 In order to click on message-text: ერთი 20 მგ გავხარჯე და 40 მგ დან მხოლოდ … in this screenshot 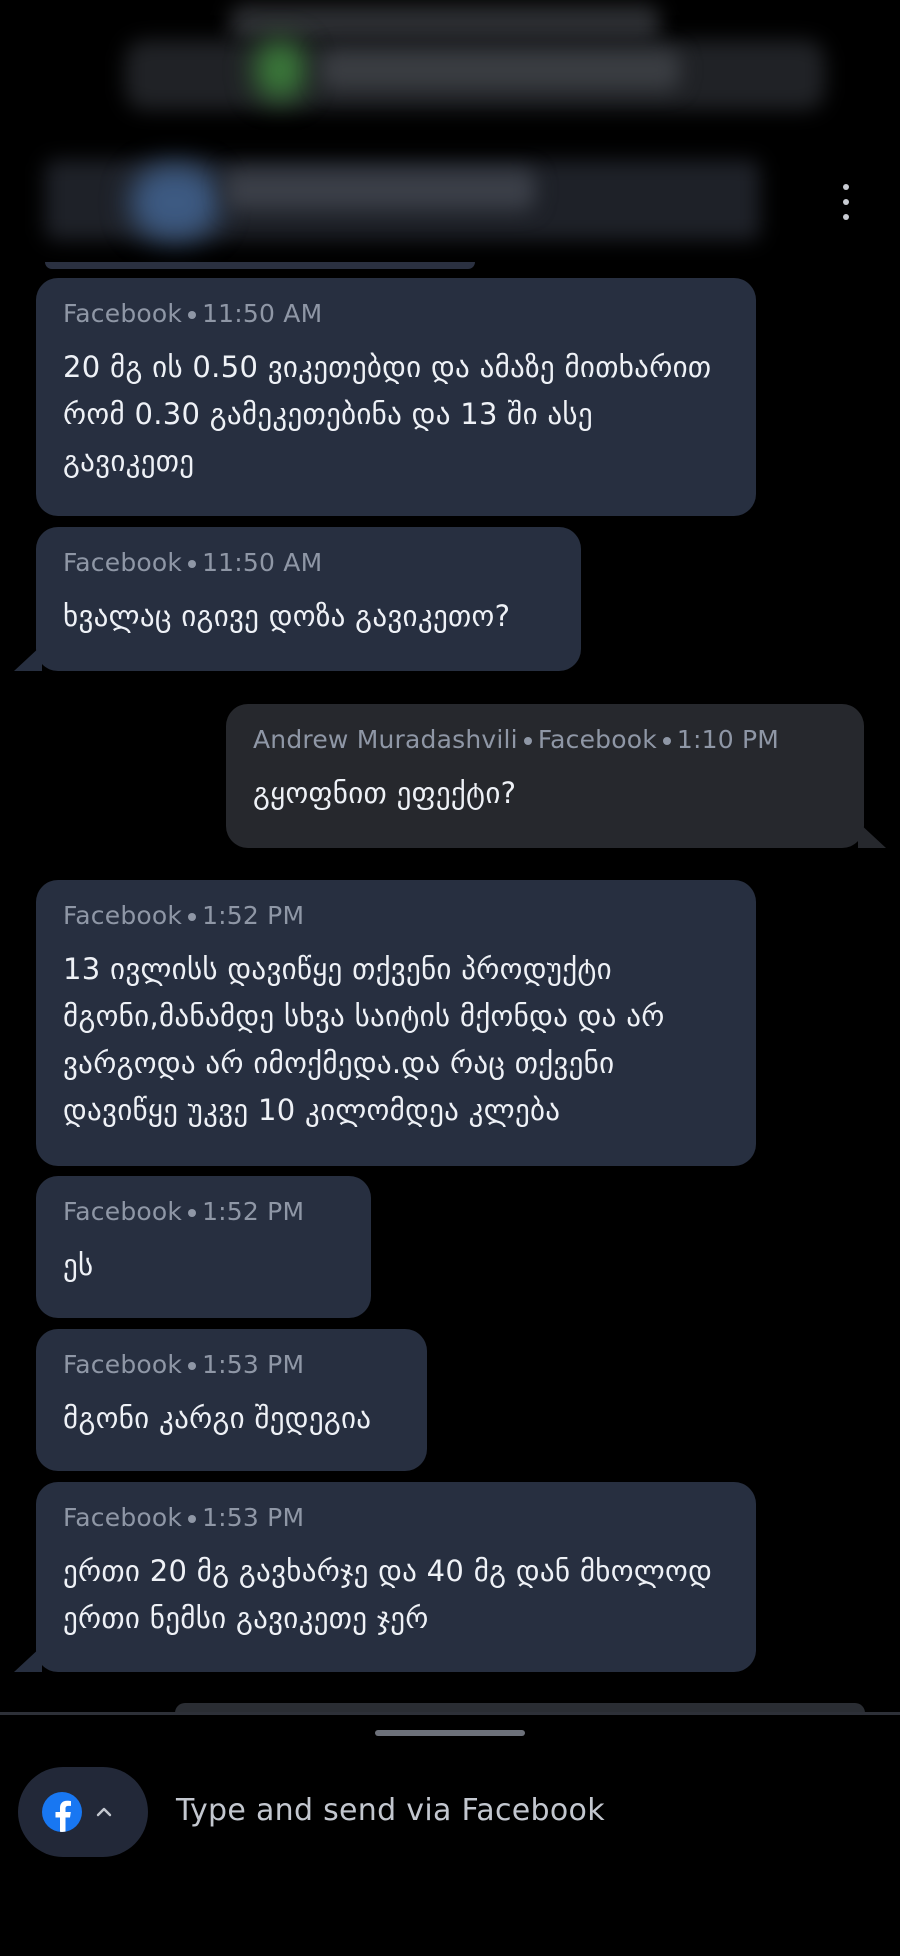, I will do `click(388, 1594)`.